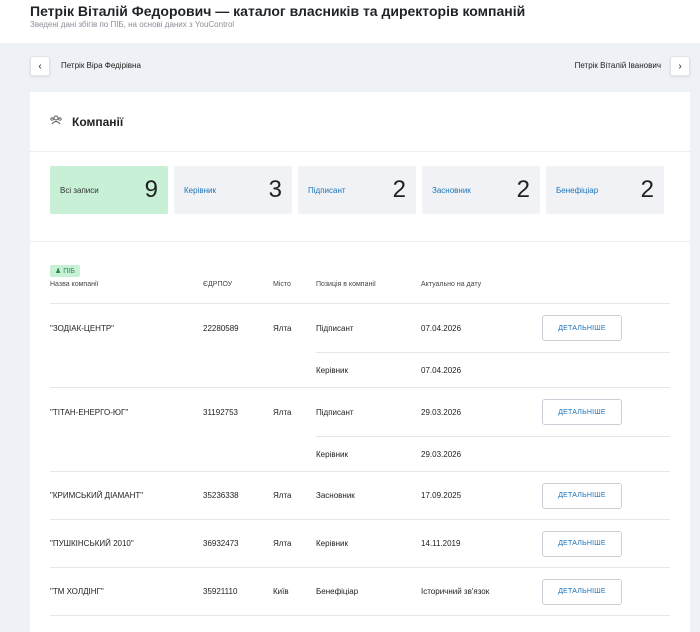 The width and height of the screenshot is (700, 632). I want to click on stat-count: 3, so click(275, 189).